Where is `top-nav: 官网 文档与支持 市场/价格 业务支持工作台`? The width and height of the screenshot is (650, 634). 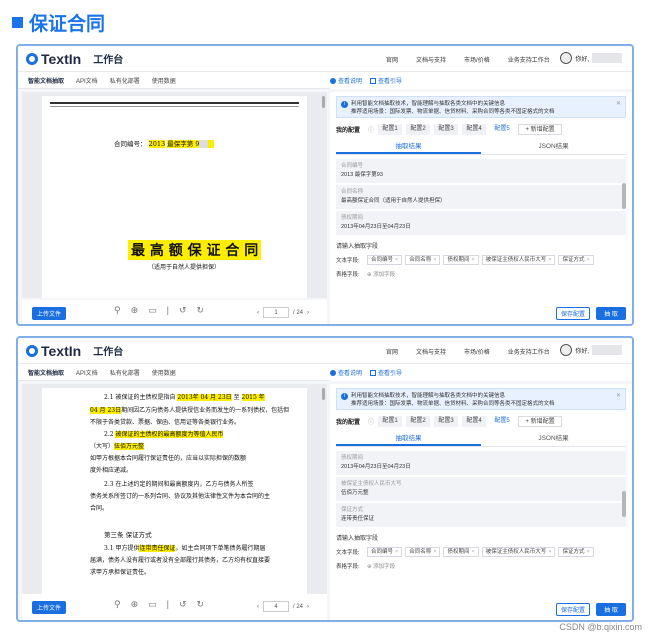 top-nav: 官网 文档与支持 市场/价格 业务支持工作台 is located at coordinates (468, 351).